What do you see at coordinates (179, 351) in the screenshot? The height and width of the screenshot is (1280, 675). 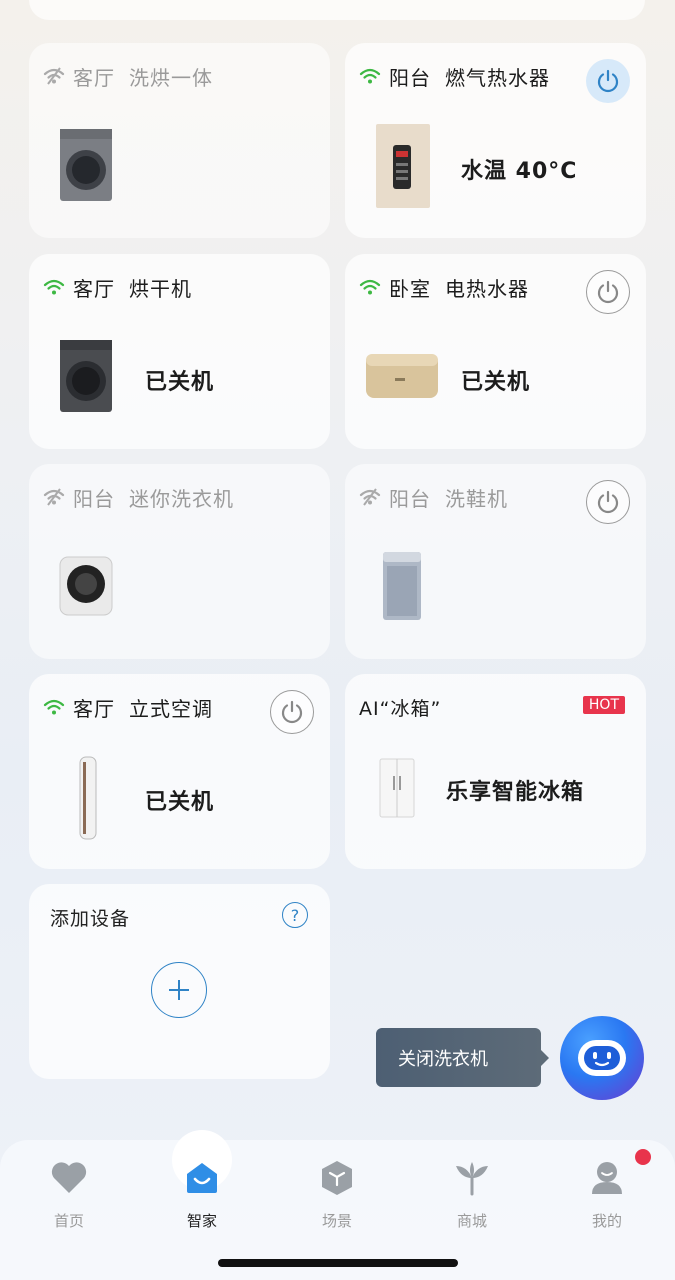 I see `device-card-dryer: 客厅 烘干机 已关机` at bounding box center [179, 351].